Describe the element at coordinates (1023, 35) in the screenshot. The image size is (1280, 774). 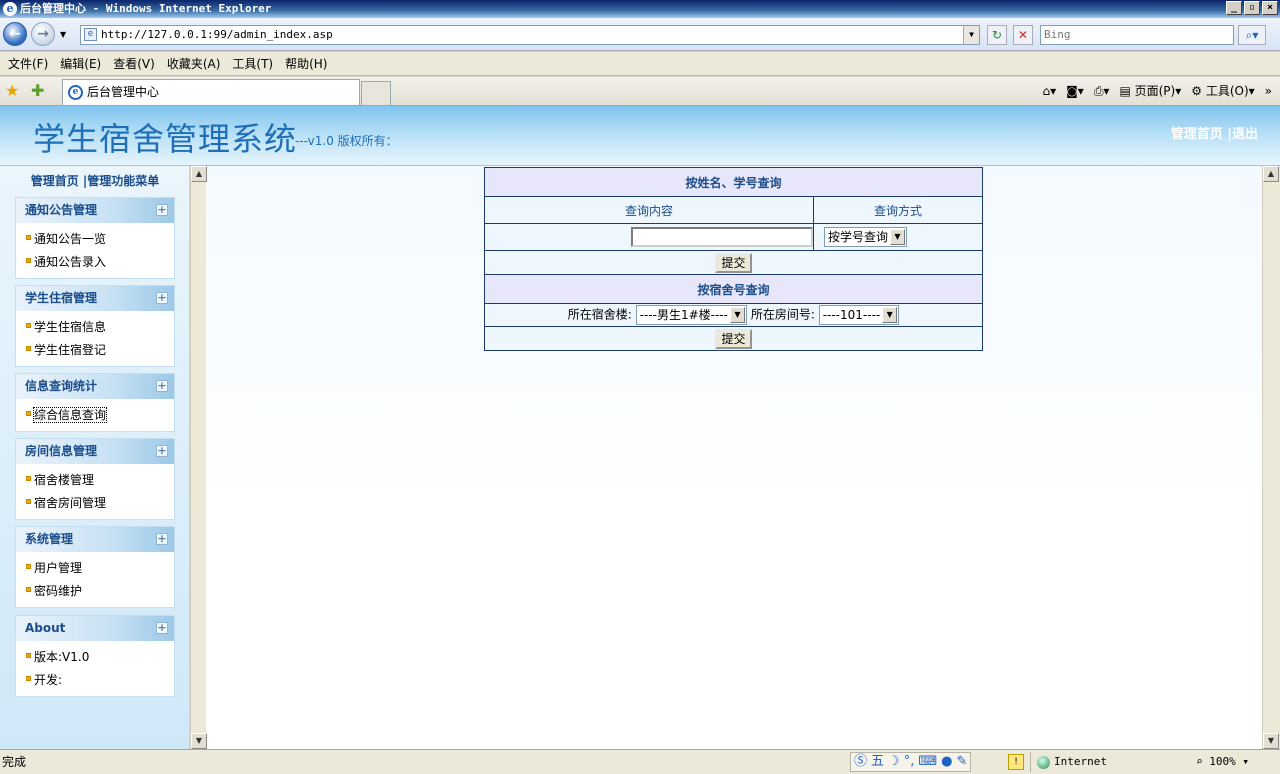
I see `stop-button: ✕` at that location.